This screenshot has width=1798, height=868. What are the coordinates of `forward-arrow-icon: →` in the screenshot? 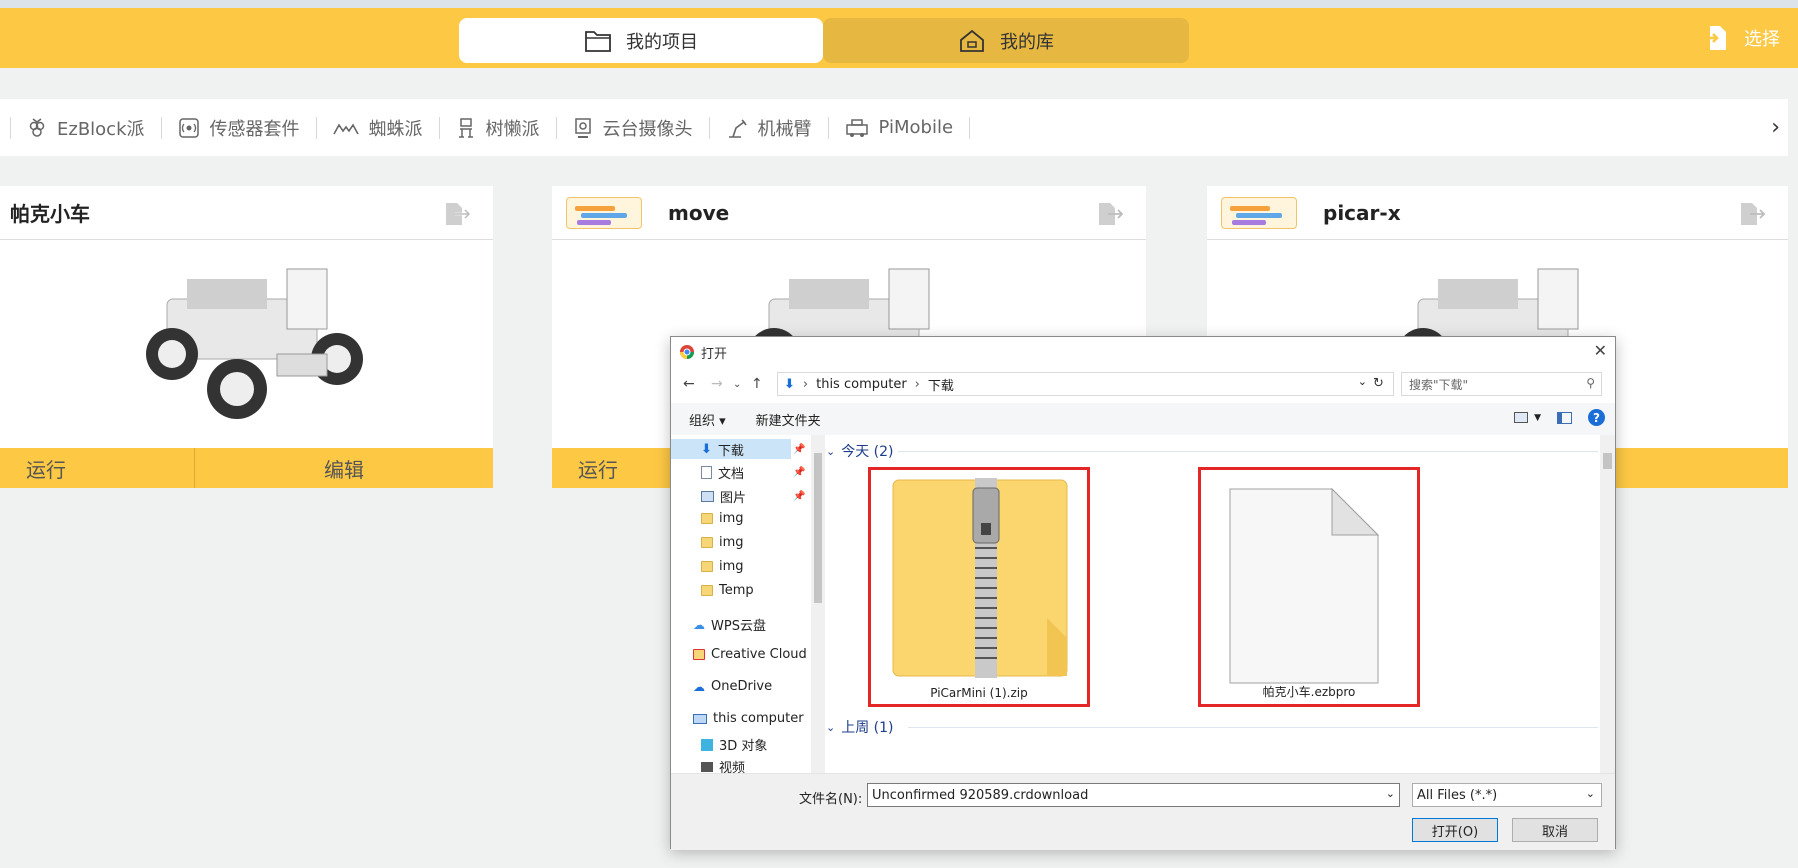 It's located at (717, 384).